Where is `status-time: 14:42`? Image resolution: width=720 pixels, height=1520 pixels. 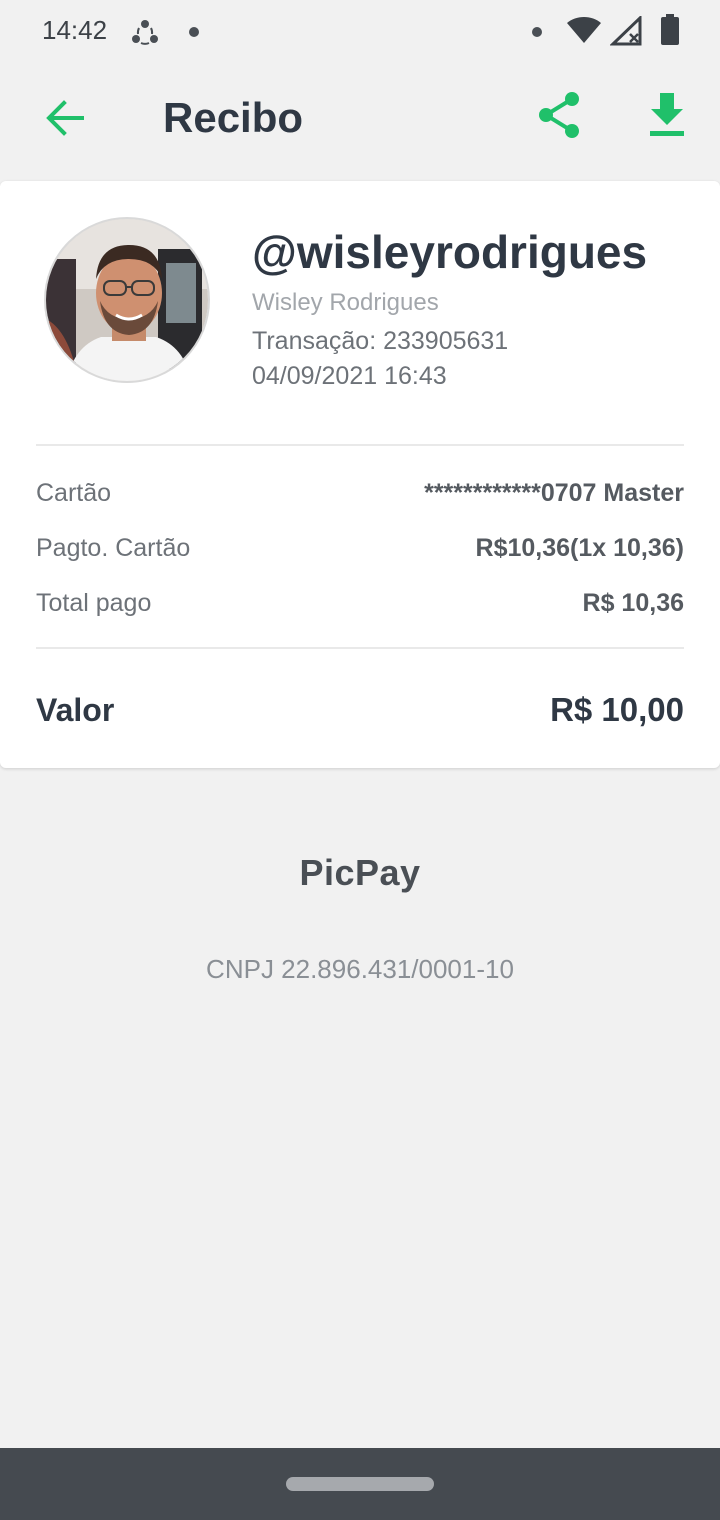 status-time: 14:42 is located at coordinates (75, 30).